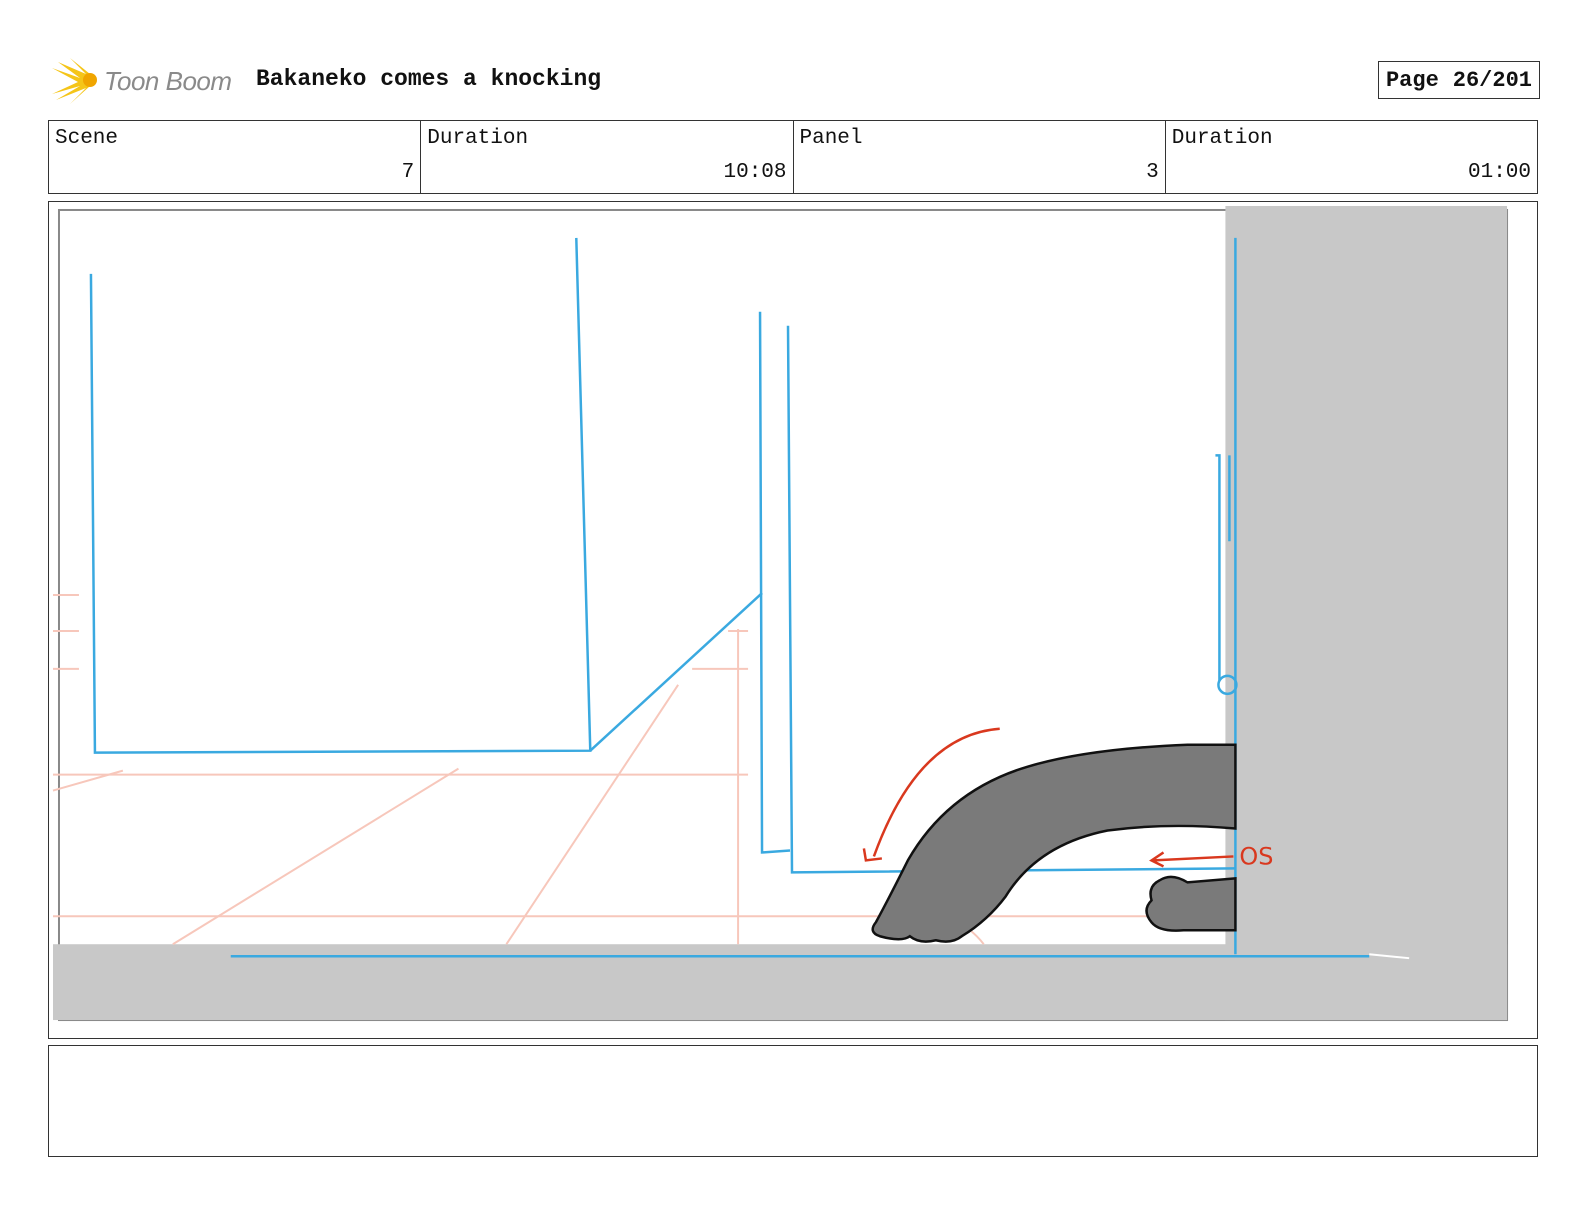 The image size is (1584, 1224). What do you see at coordinates (1492, 80) in the screenshot?
I see `page-number: 26/201` at bounding box center [1492, 80].